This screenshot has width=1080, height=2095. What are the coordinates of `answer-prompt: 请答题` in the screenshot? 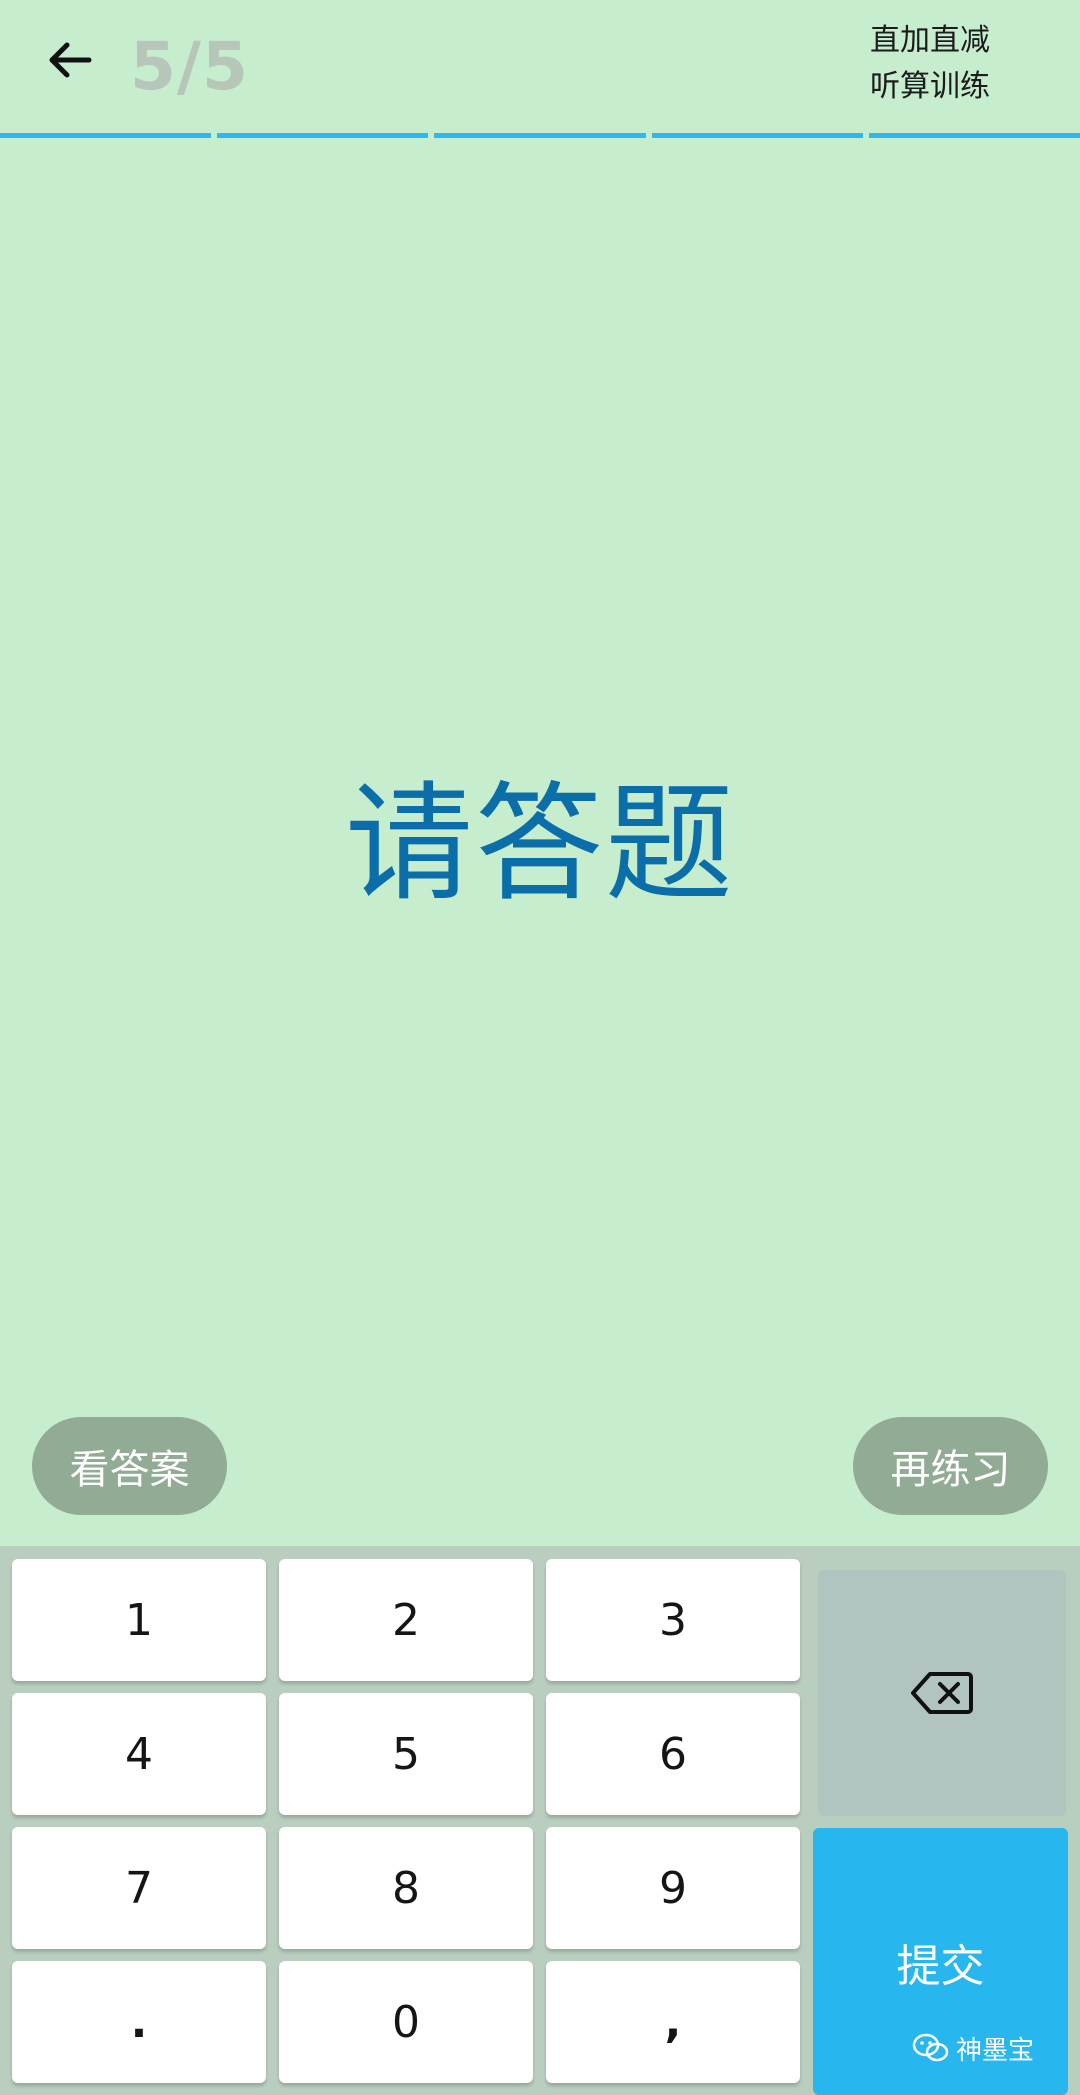 It's located at (539, 844).